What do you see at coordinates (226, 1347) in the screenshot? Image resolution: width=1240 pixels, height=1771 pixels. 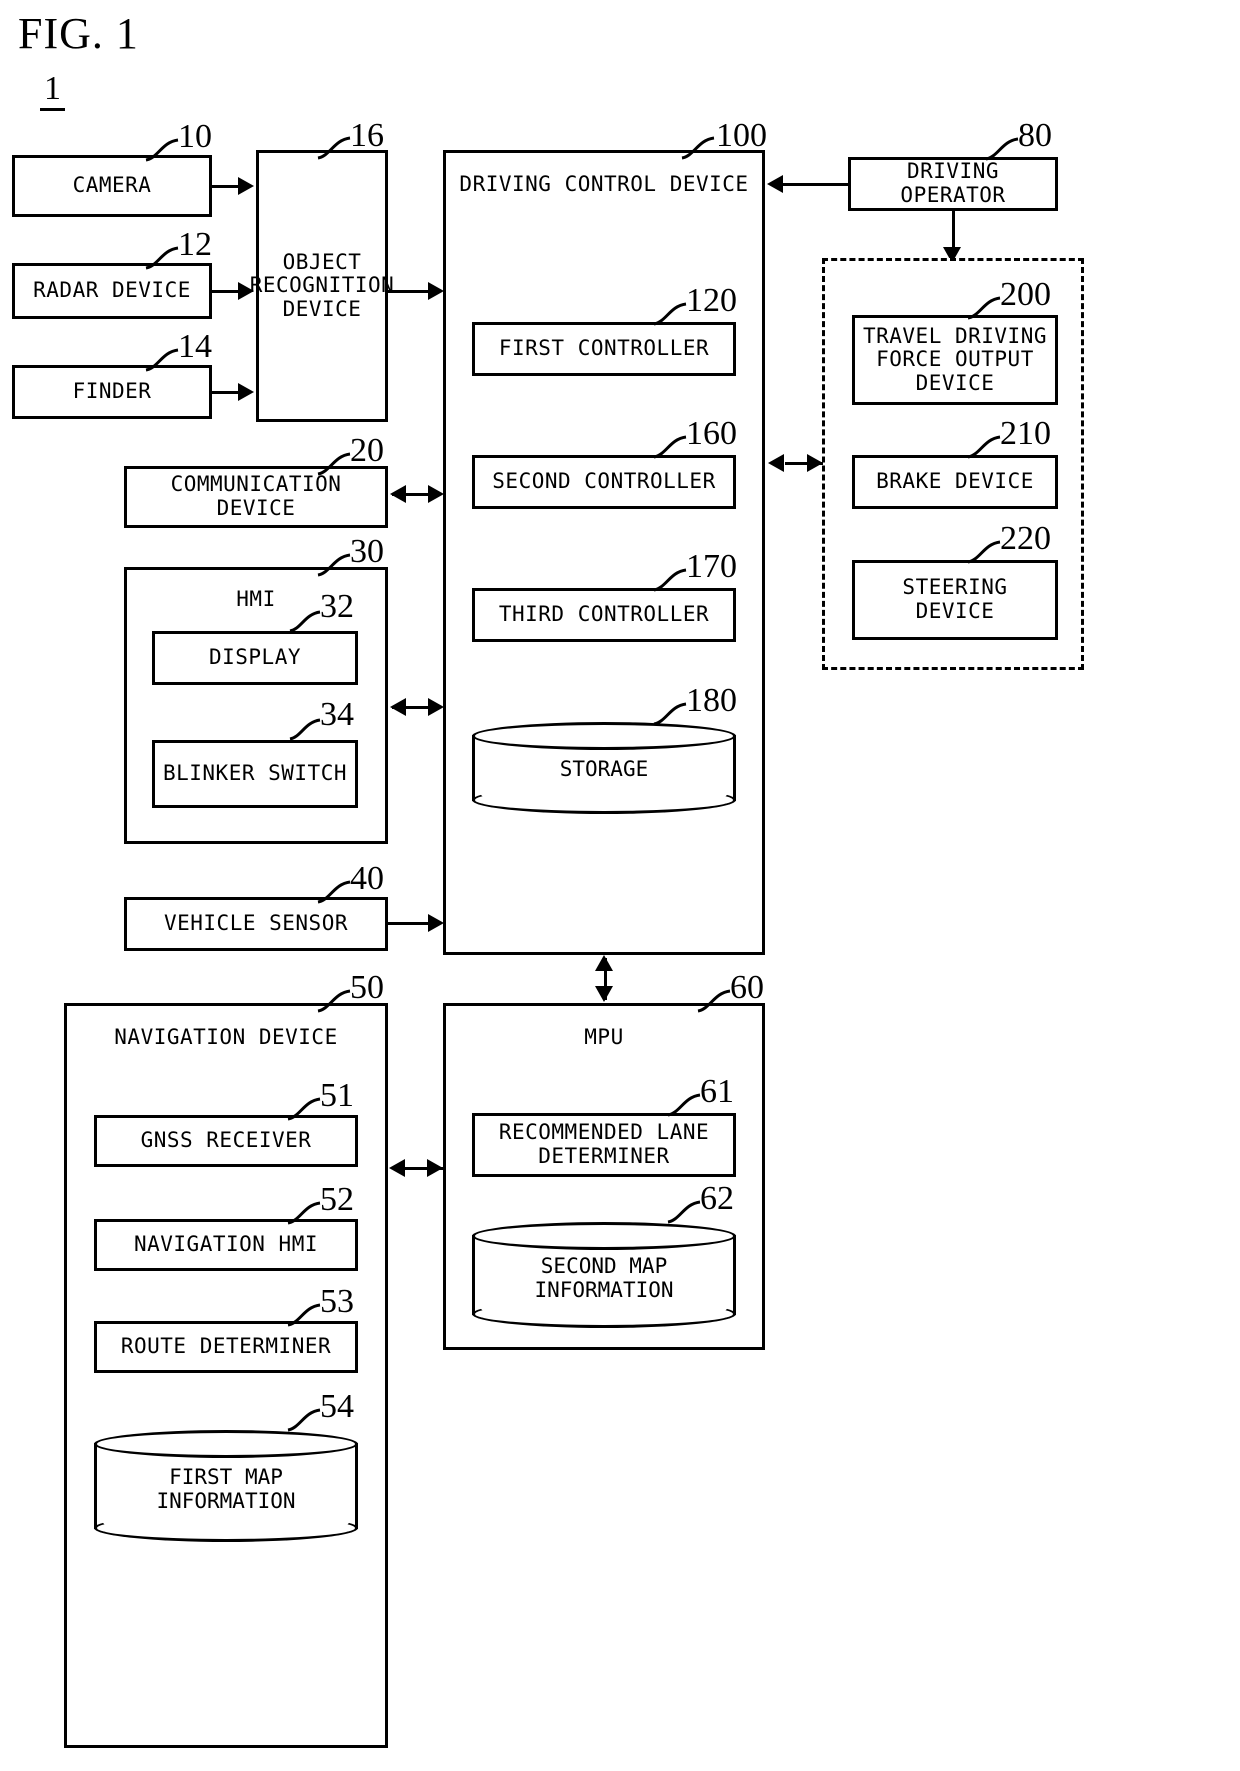 I see `block-route-determiner: ROUTE DETERMINER` at bounding box center [226, 1347].